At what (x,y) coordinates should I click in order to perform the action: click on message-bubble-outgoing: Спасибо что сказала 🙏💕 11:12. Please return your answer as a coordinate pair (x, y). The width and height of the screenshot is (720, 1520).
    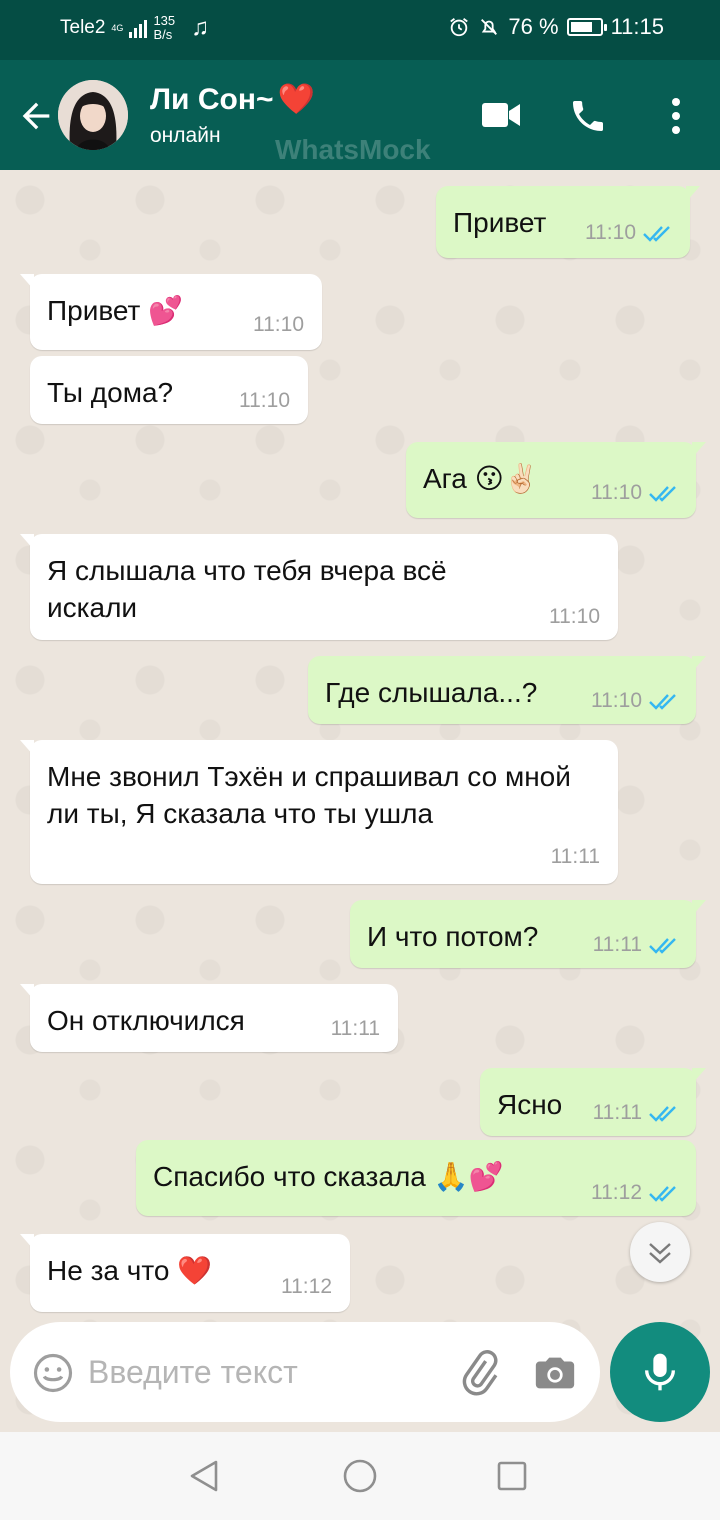
    Looking at the image, I should click on (416, 1178).